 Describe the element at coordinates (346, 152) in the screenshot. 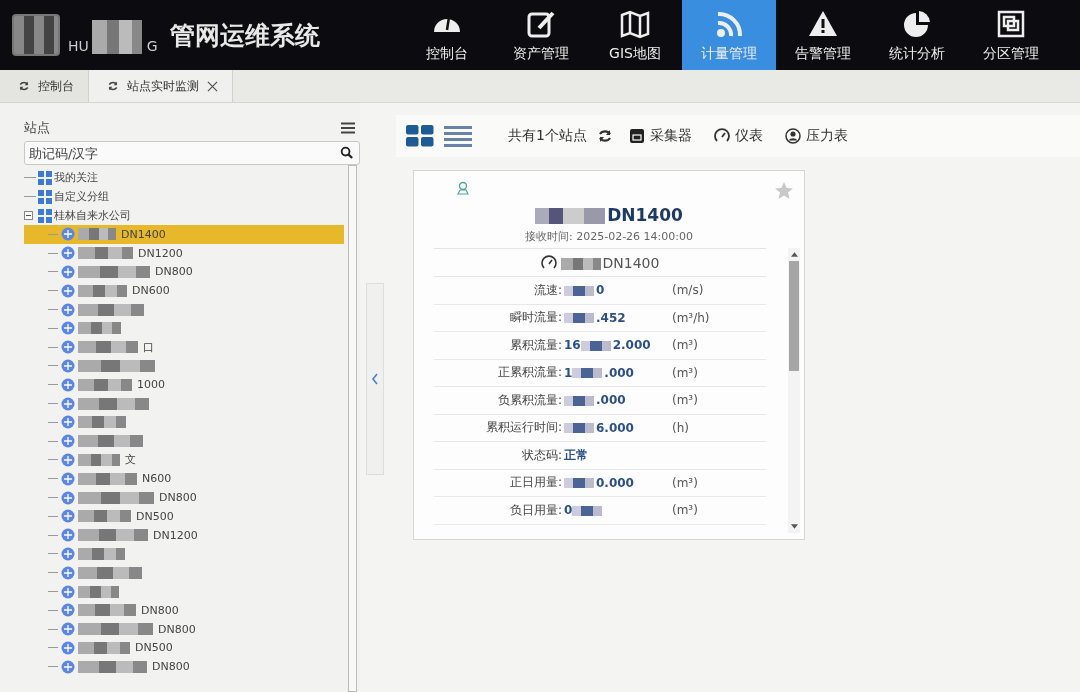

I see `search-icon` at that location.